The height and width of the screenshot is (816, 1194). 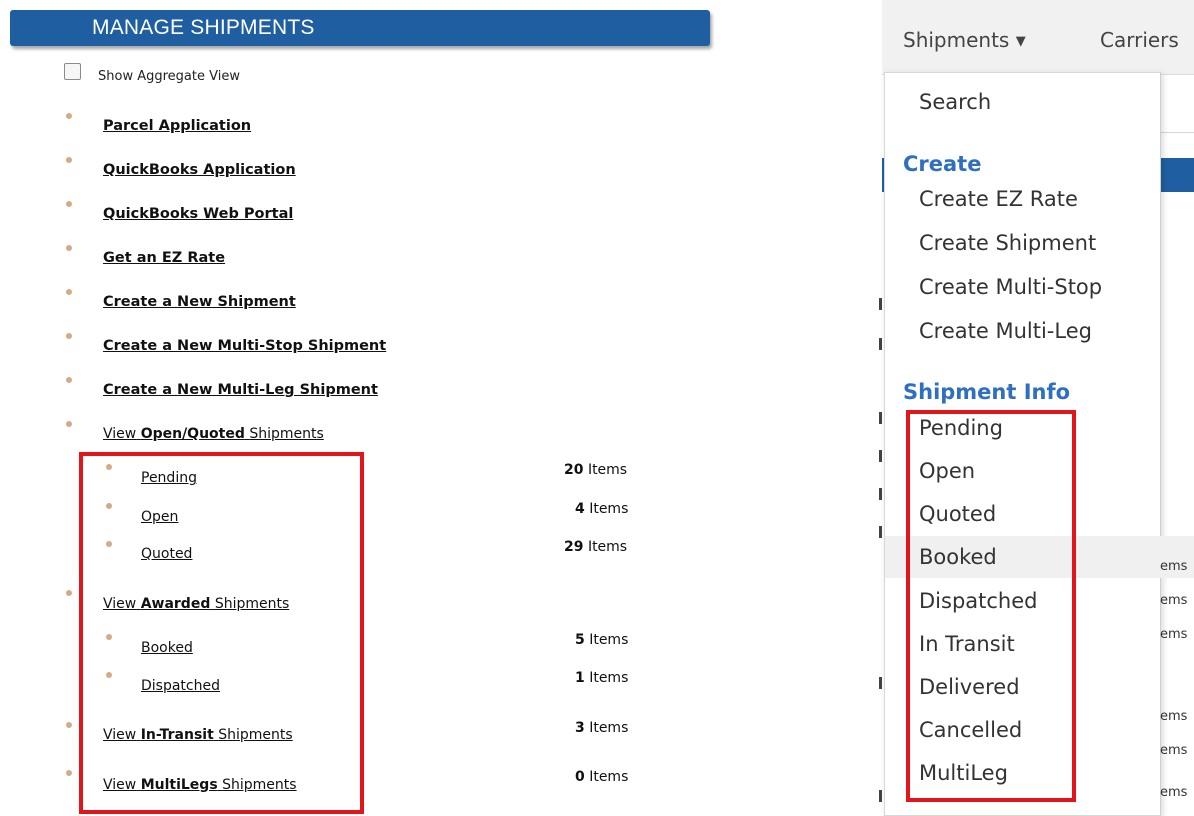 What do you see at coordinates (213, 434) in the screenshot?
I see `link-view-open-quoted: View Open/Quoted Shipments` at bounding box center [213, 434].